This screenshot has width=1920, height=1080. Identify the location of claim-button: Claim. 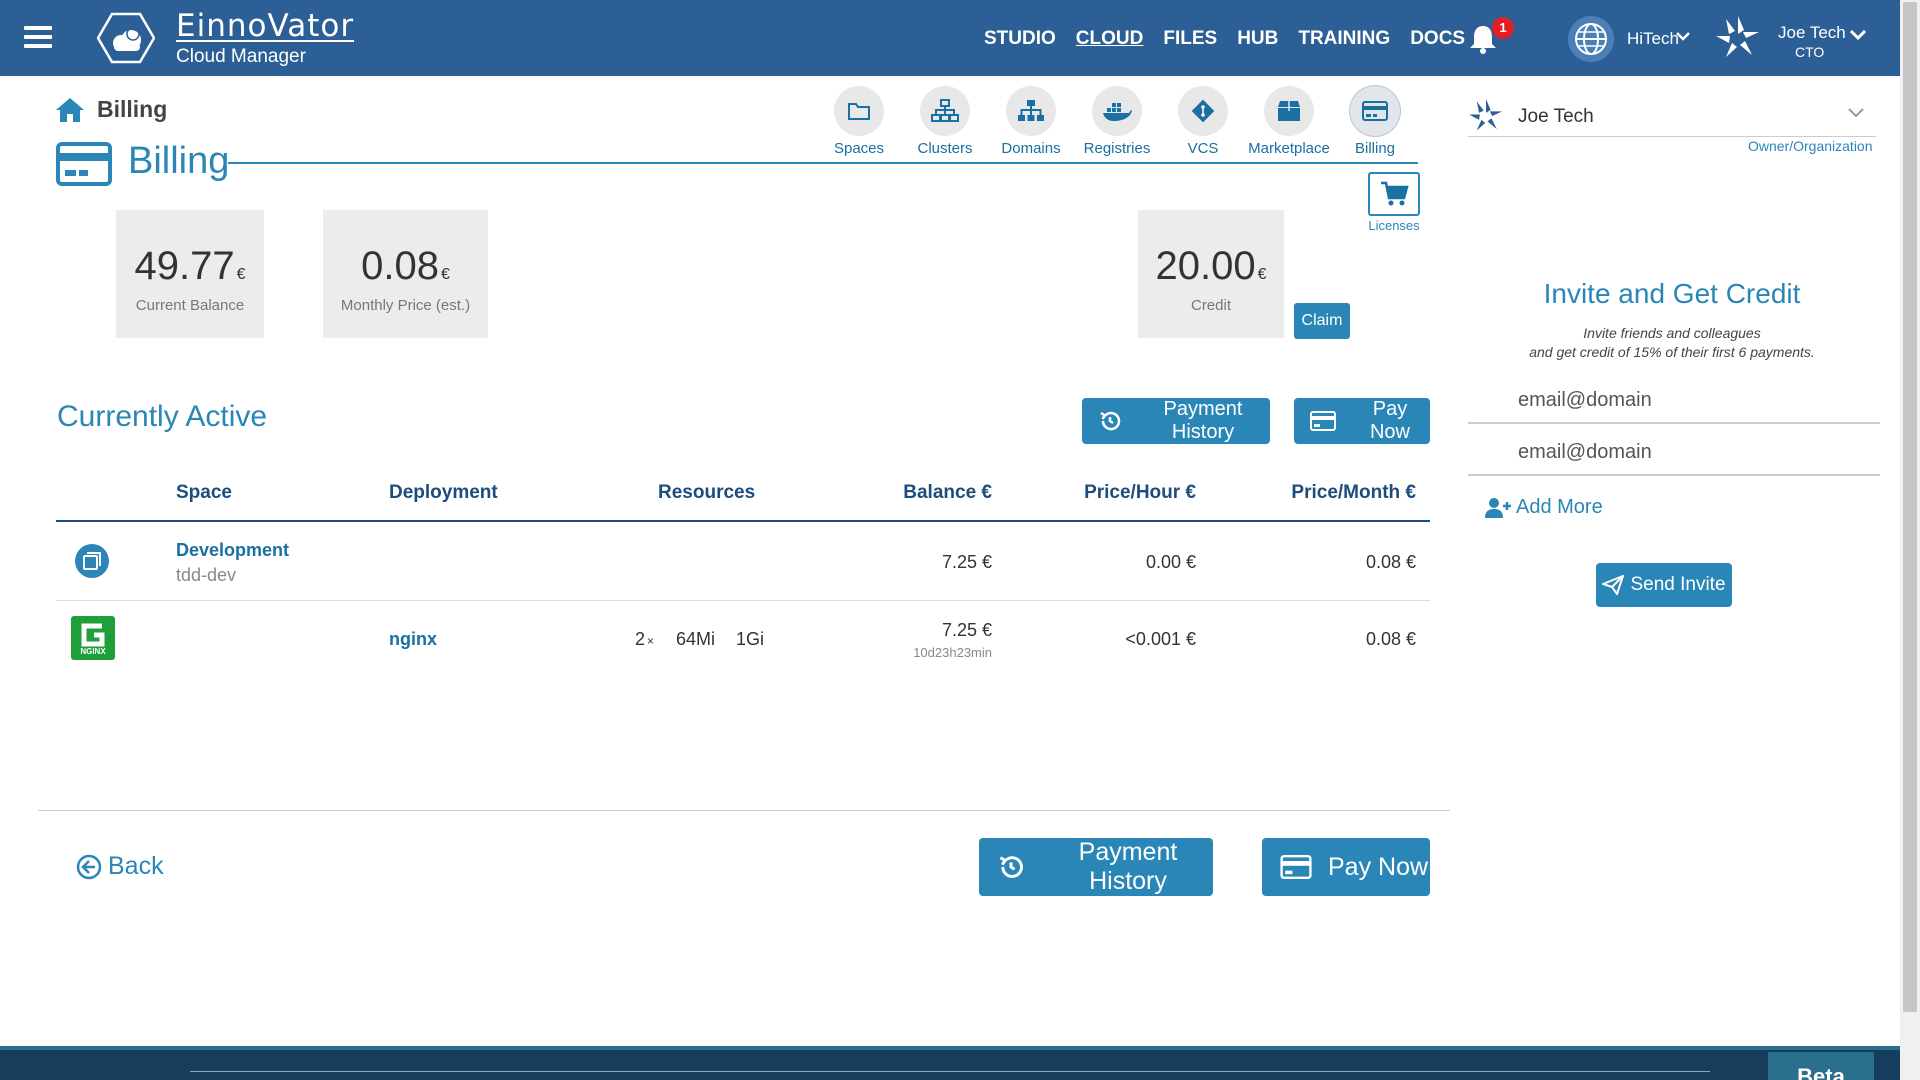
(1322, 321).